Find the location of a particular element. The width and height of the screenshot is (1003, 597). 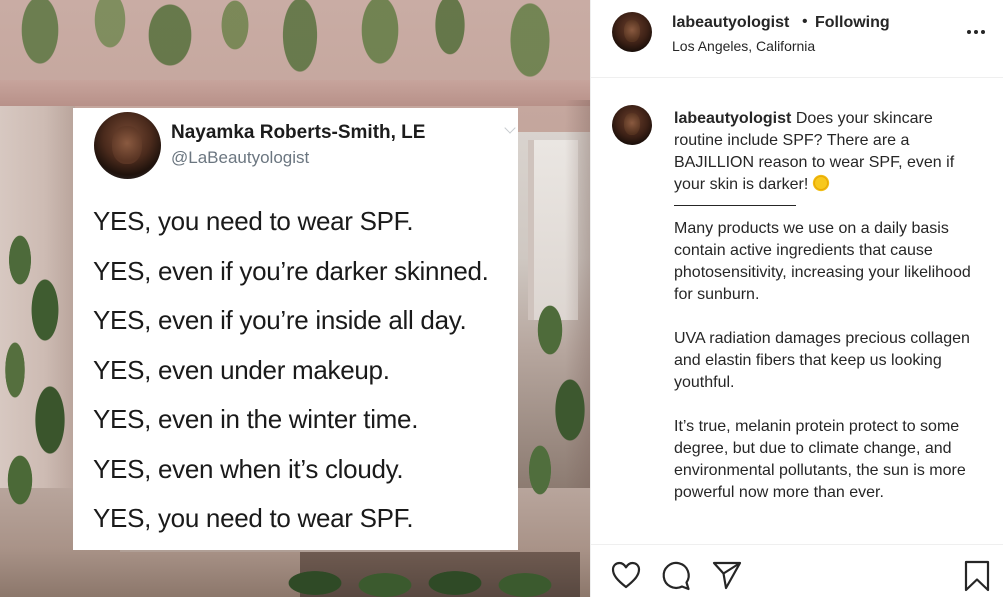

tweet-author-handle: @LaBeautyologist is located at coordinates (240, 157).